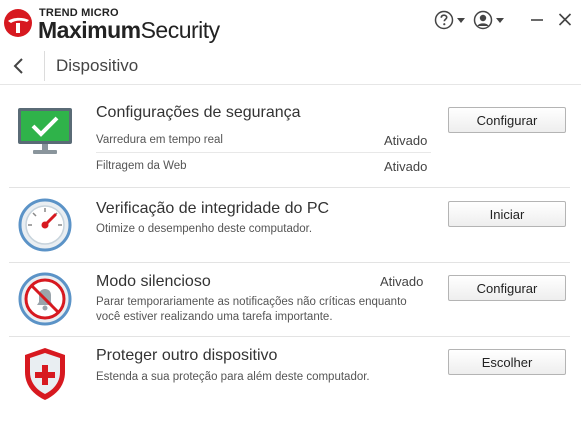 The image size is (581, 429). What do you see at coordinates (507, 288) in the screenshot?
I see `configure-silent-mode-button: Configurar` at bounding box center [507, 288].